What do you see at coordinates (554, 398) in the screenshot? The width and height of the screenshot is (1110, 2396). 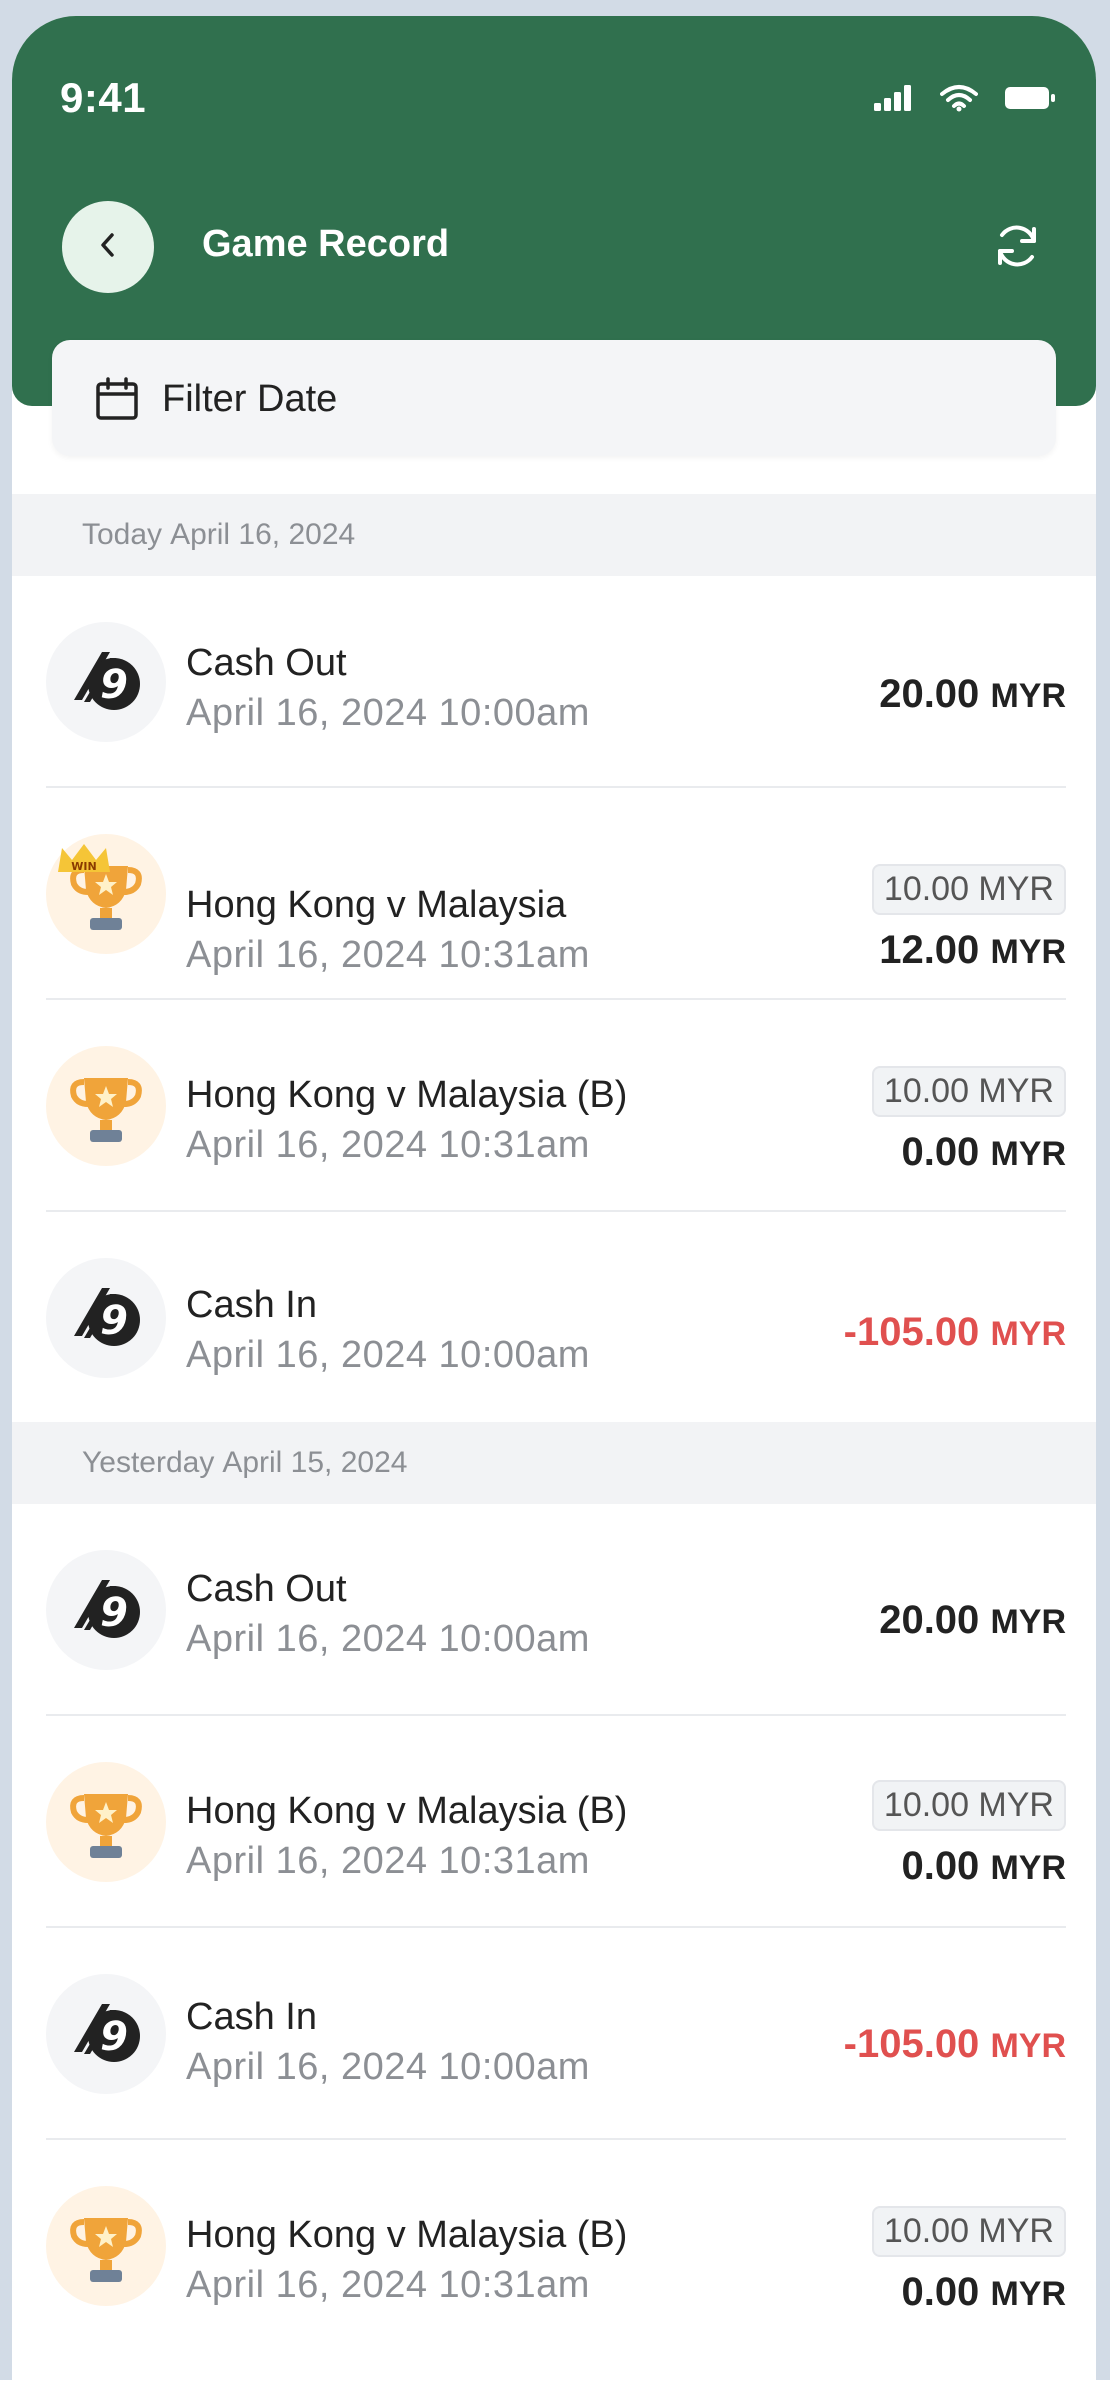 I see `filter-date-button: Filter Date` at bounding box center [554, 398].